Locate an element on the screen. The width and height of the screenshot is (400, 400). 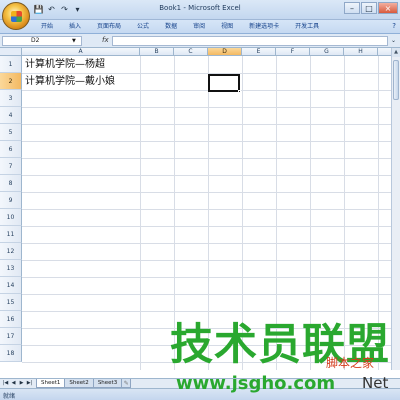
minimize-button: – is located at coordinates (352, 8).